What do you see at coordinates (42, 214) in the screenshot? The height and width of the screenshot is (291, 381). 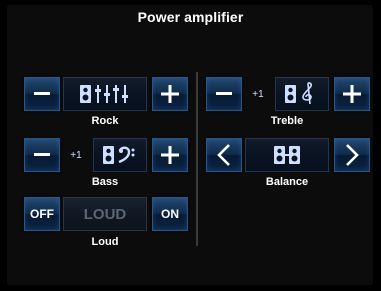 I see `loud-off-button: OFF` at bounding box center [42, 214].